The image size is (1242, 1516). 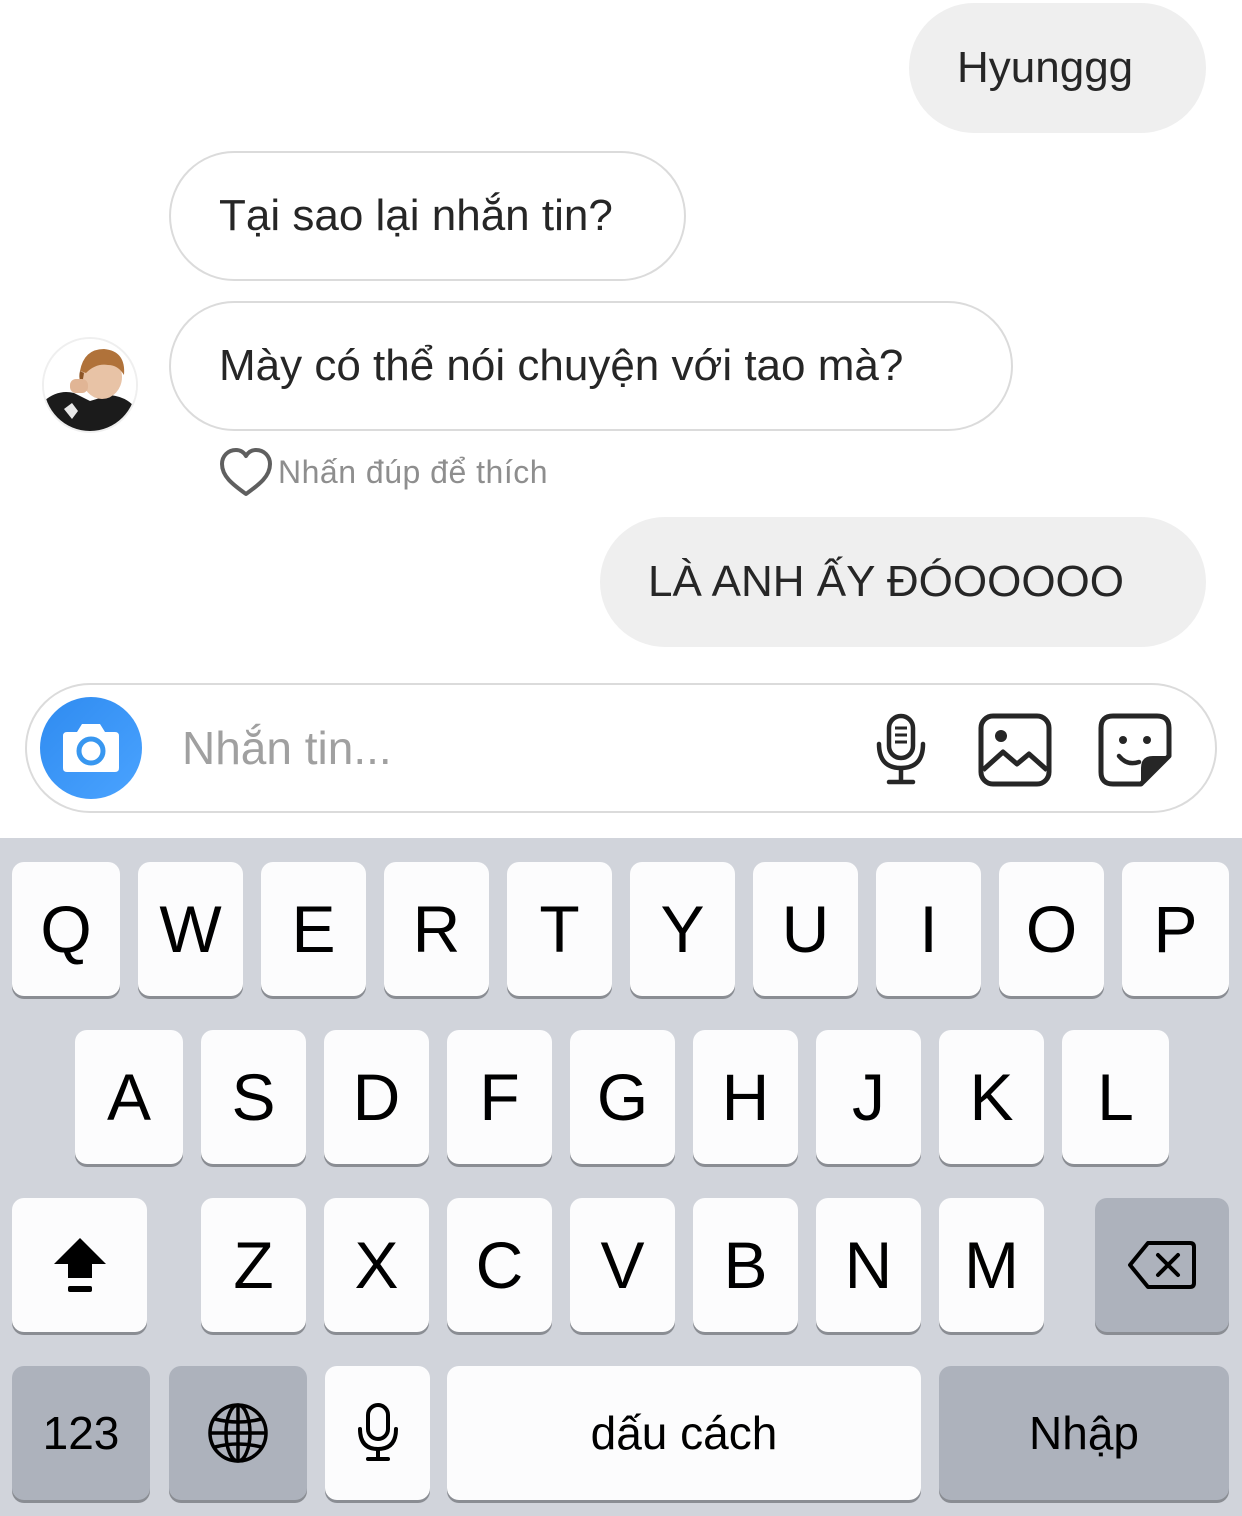 I want to click on key-j: J, so click(x=868, y=1097).